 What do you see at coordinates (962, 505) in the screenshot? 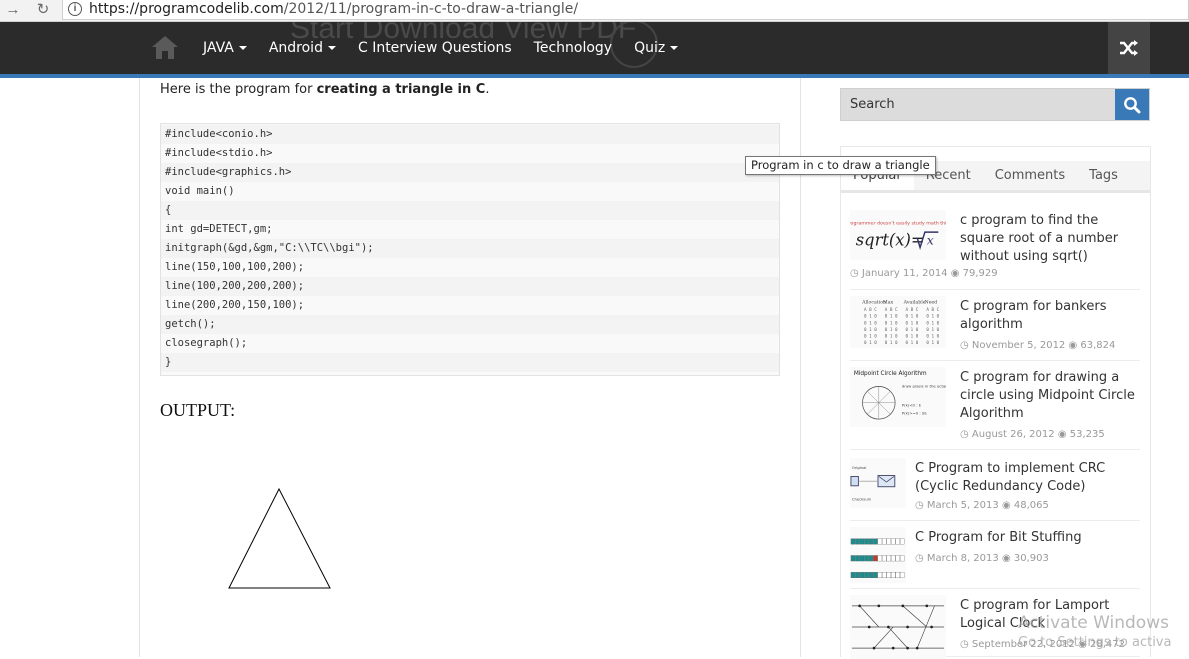
I see `post-date: March 5, 2013` at bounding box center [962, 505].